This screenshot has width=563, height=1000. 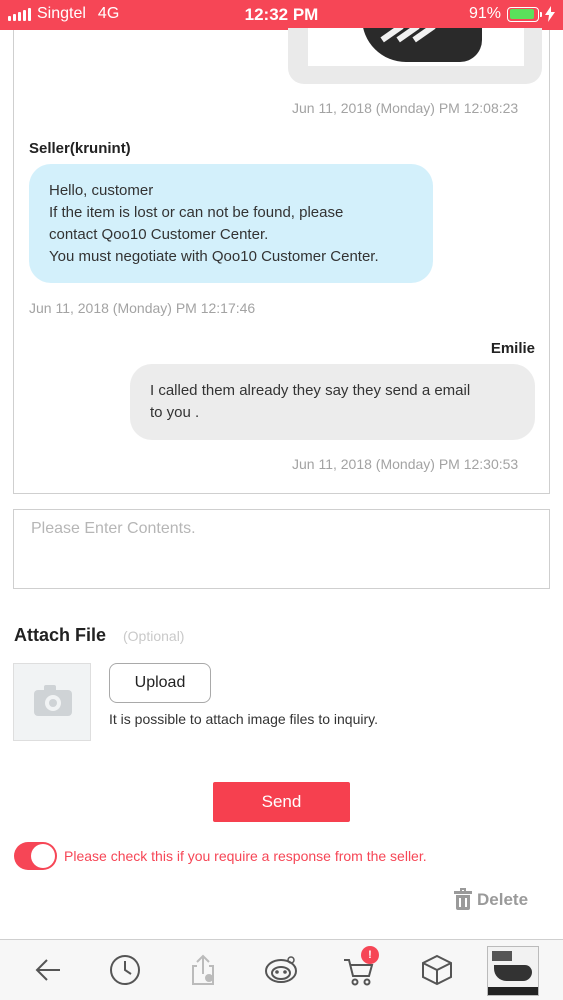 I want to click on message-input, so click(x=281, y=549).